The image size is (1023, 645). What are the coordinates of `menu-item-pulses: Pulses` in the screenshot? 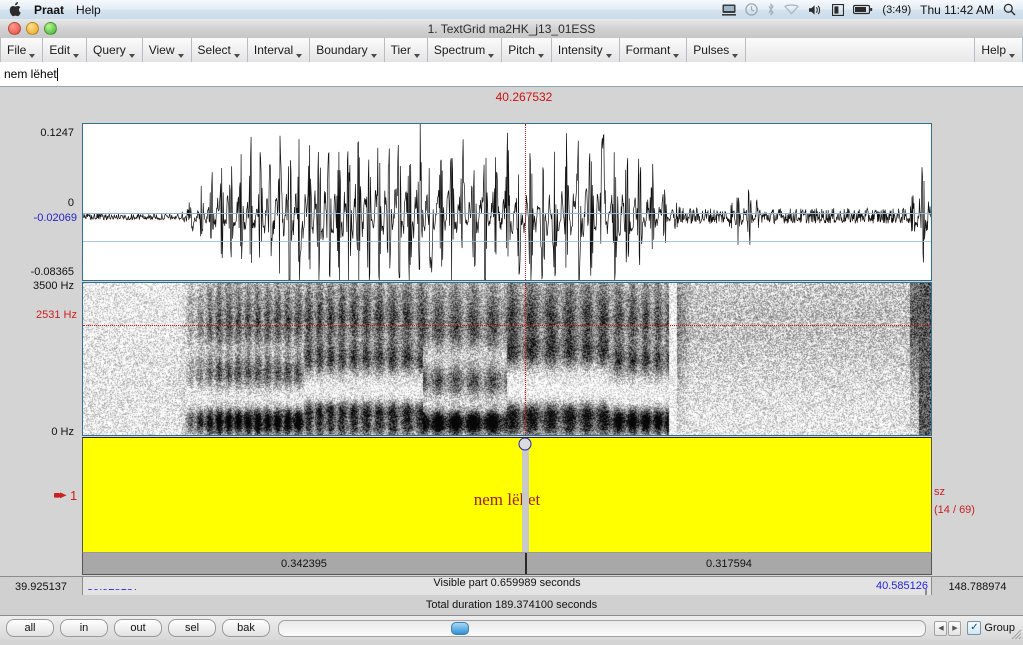 It's located at (717, 50).